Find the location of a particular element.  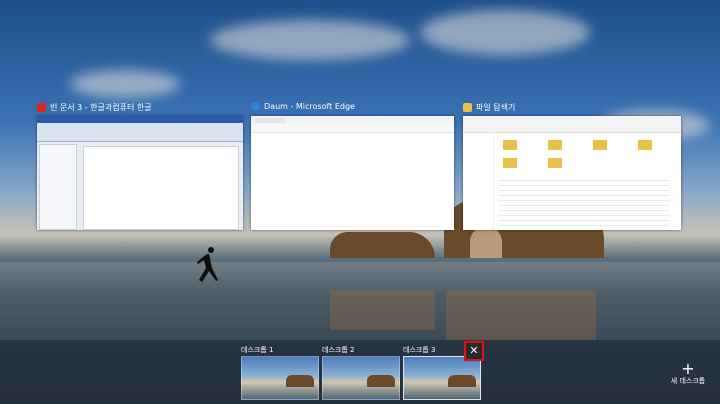

drive-list is located at coordinates (584, 201).